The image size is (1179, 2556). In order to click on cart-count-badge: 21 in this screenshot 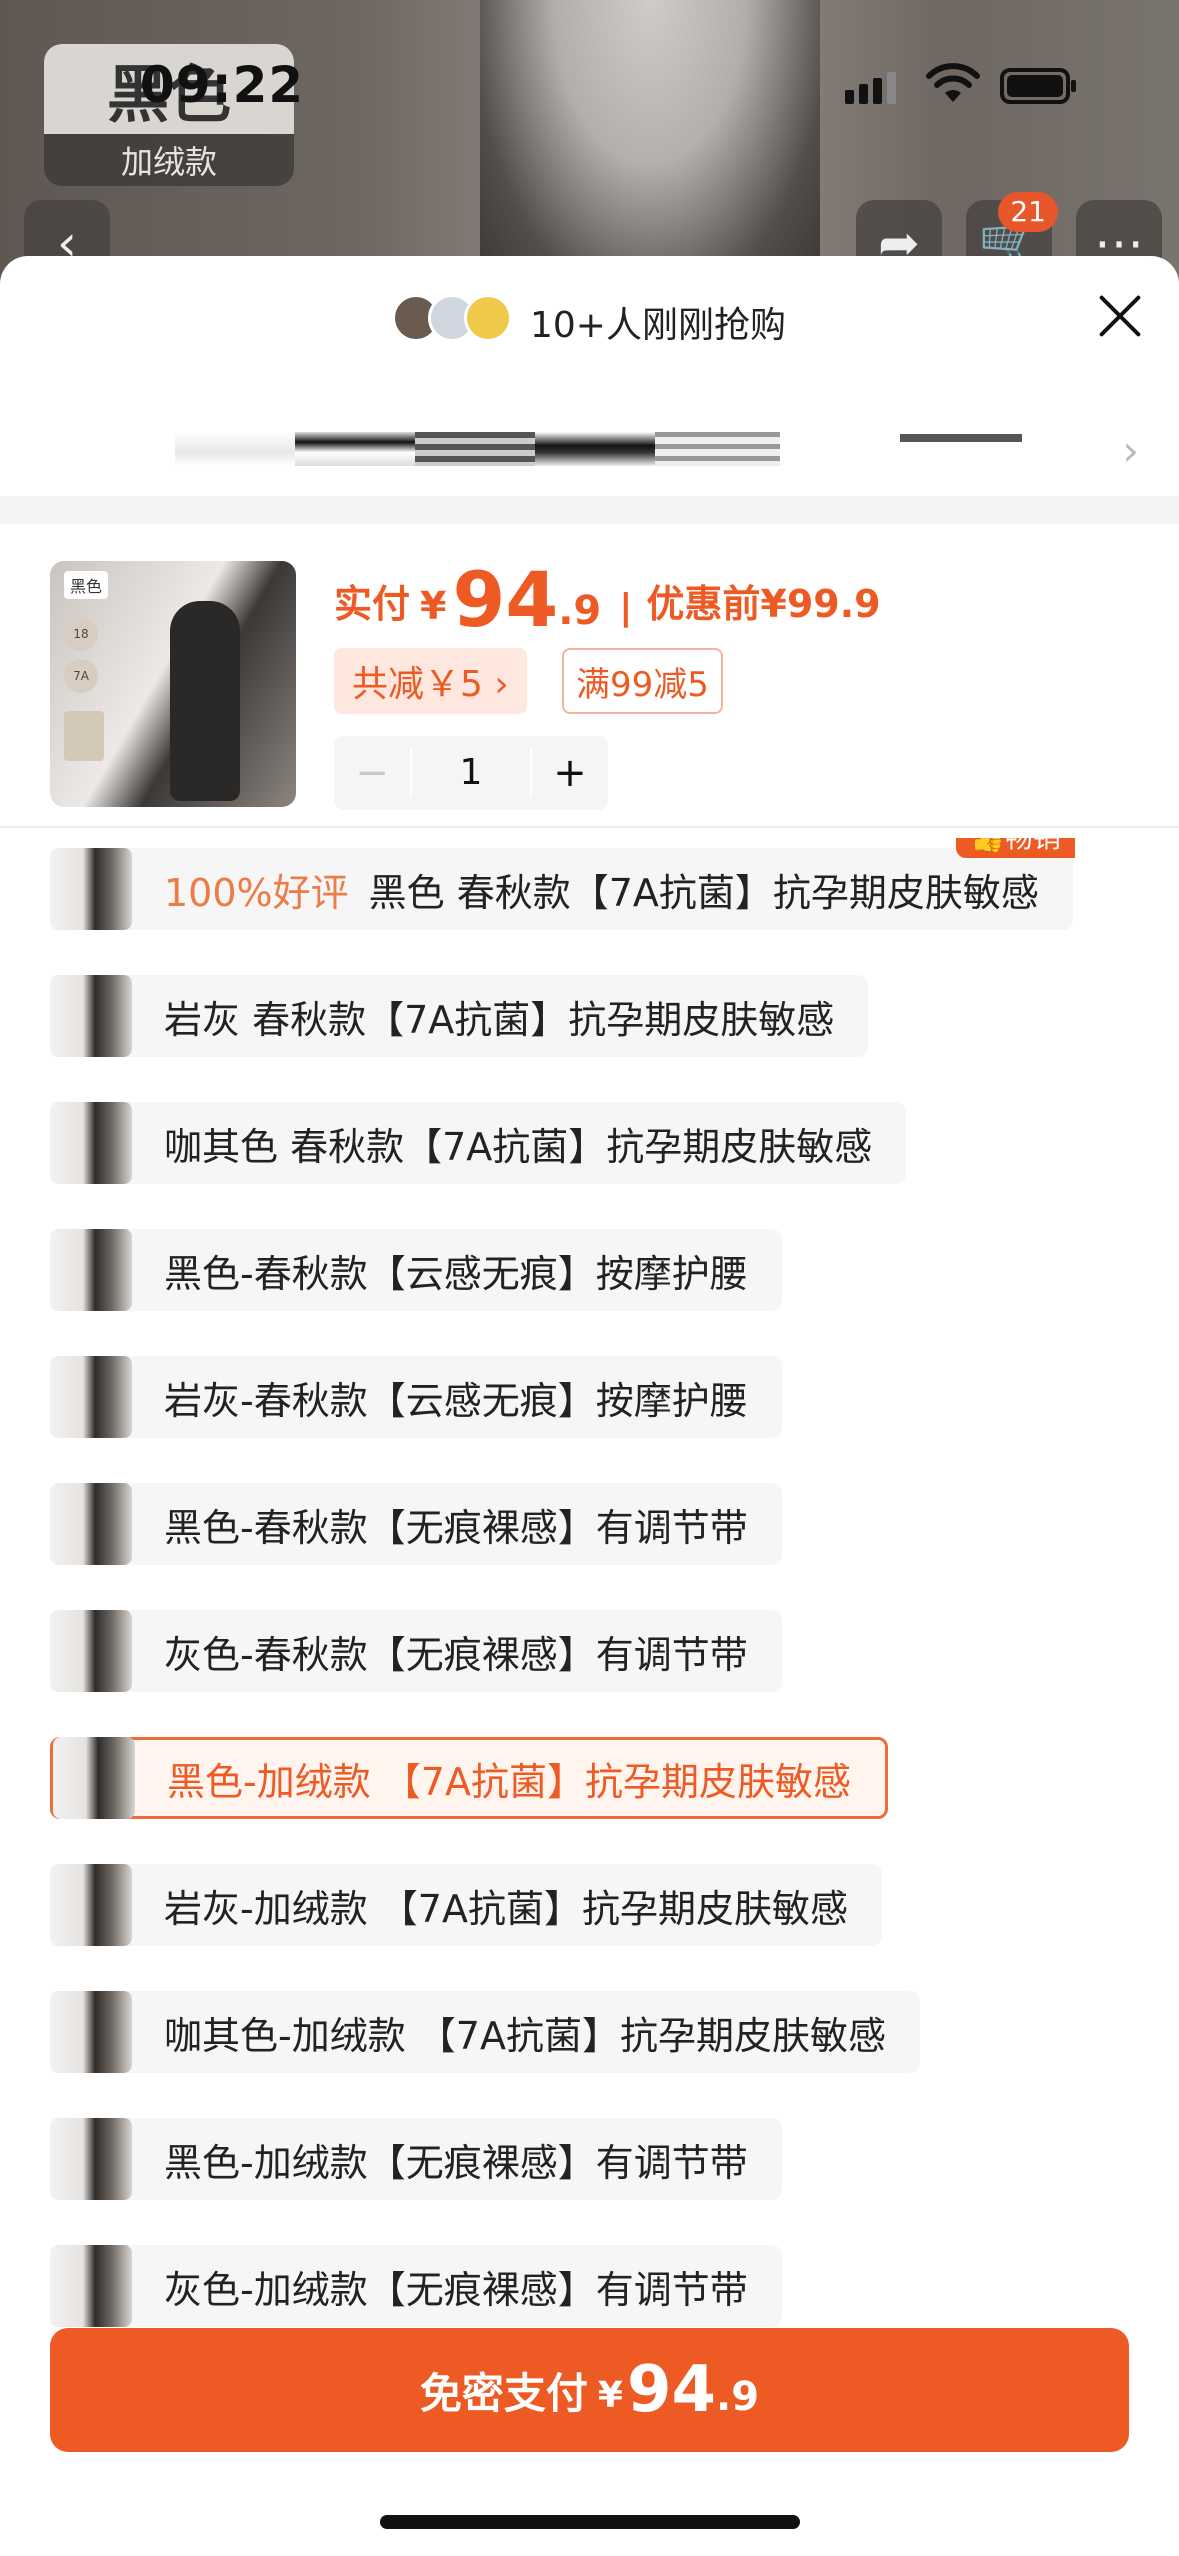, I will do `click(1028, 212)`.